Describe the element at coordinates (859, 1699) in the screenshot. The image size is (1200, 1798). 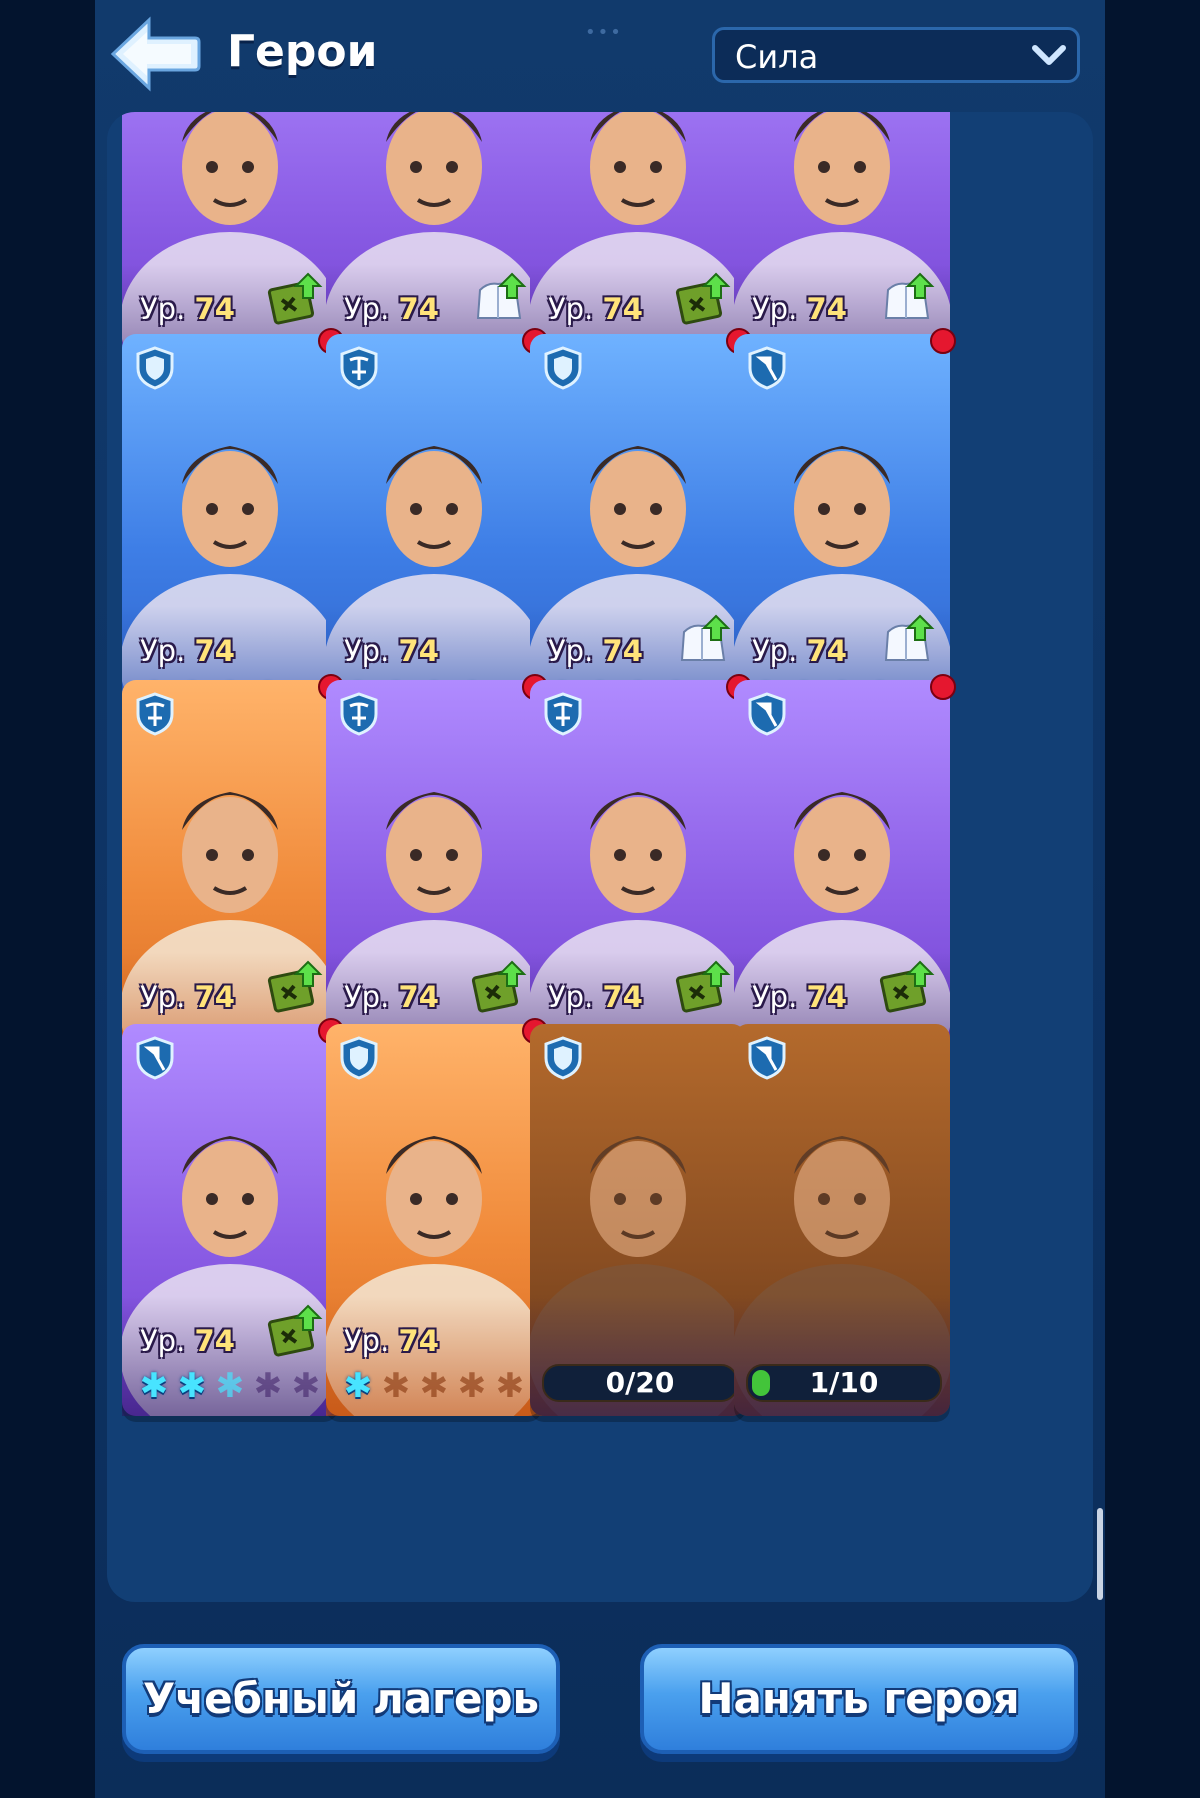
I see `hire-hero-button: Нанять героя` at that location.